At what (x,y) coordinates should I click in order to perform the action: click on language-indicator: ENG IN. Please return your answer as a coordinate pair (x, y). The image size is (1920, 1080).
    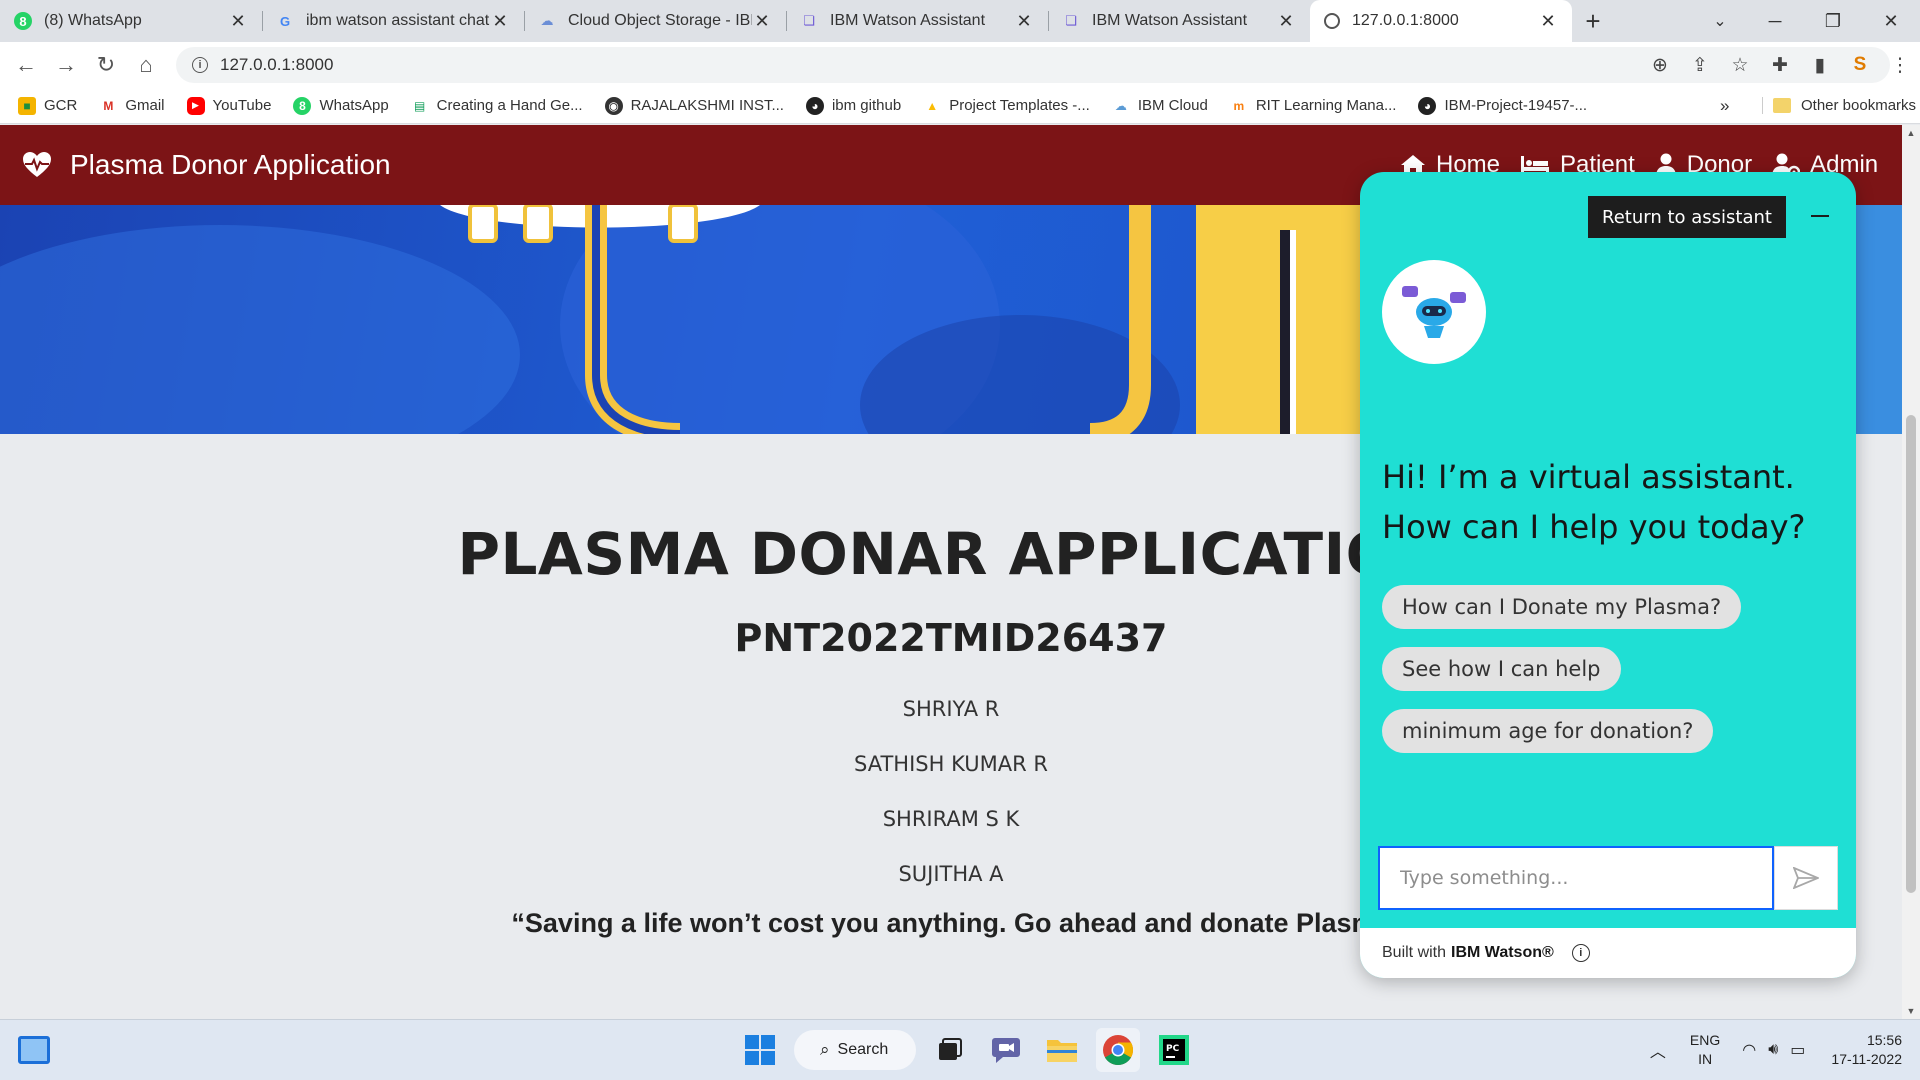
    Looking at the image, I should click on (1705, 1050).